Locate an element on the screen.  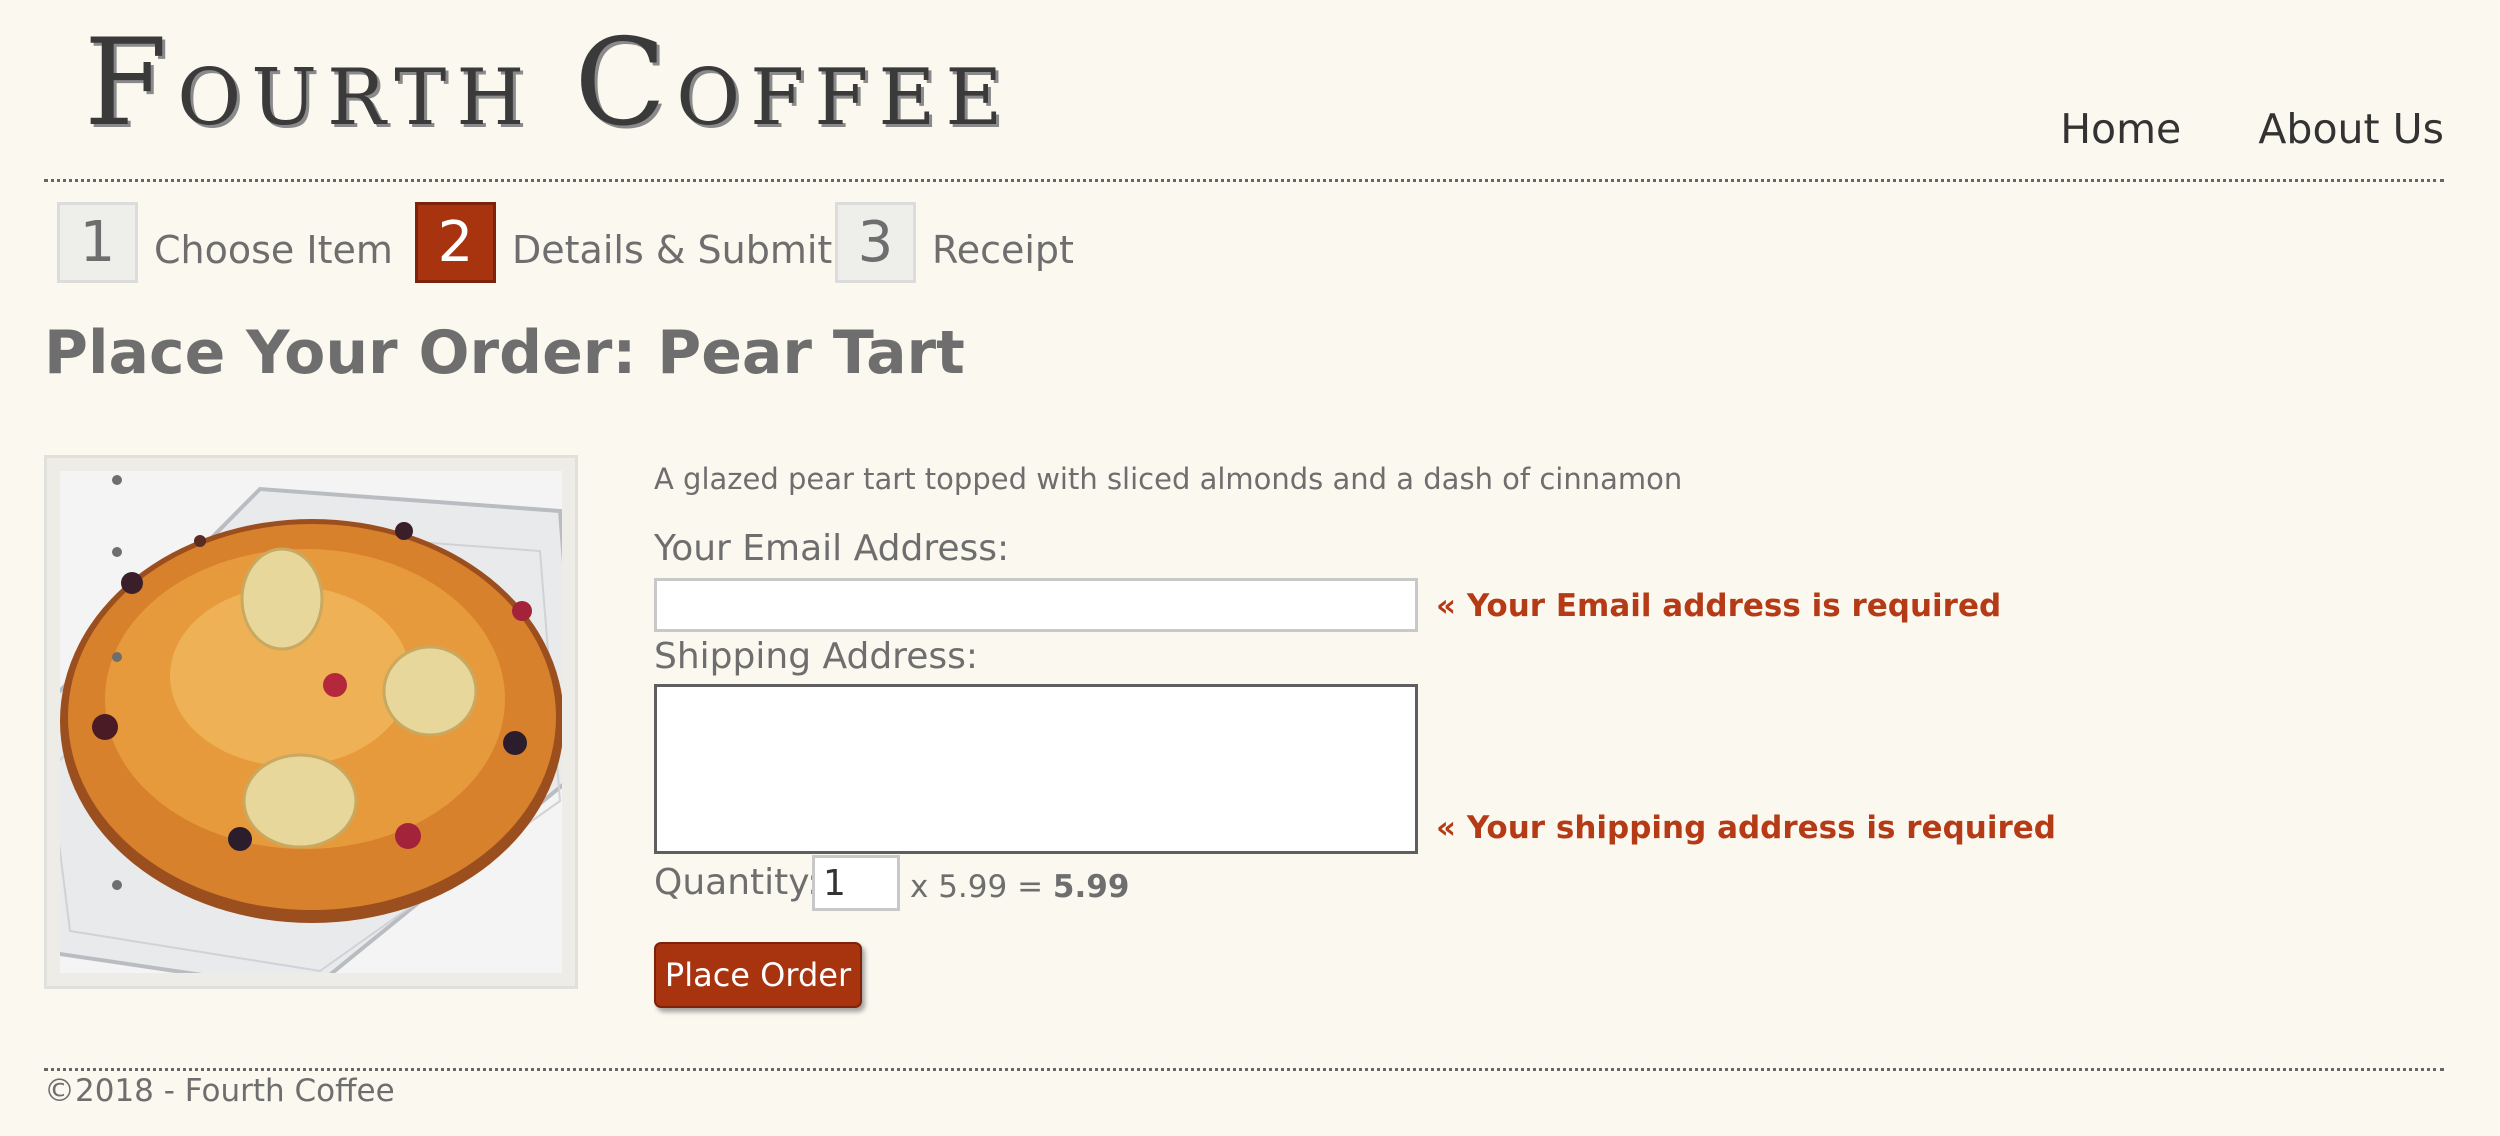
step-label: Receipt is located at coordinates (1003, 250).